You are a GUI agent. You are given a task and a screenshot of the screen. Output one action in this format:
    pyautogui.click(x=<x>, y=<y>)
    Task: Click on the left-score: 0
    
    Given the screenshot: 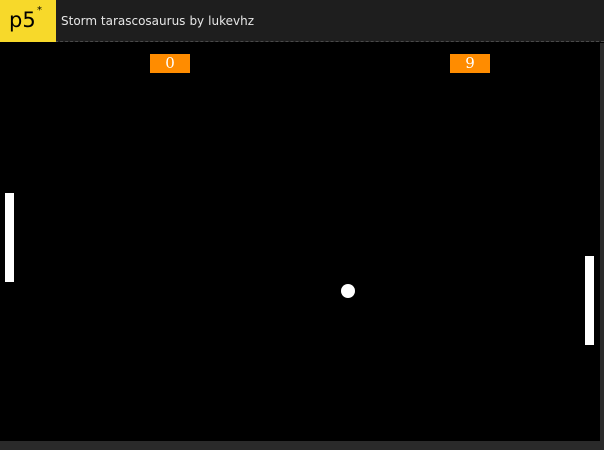 What is the action you would take?
    pyautogui.click(x=170, y=63)
    